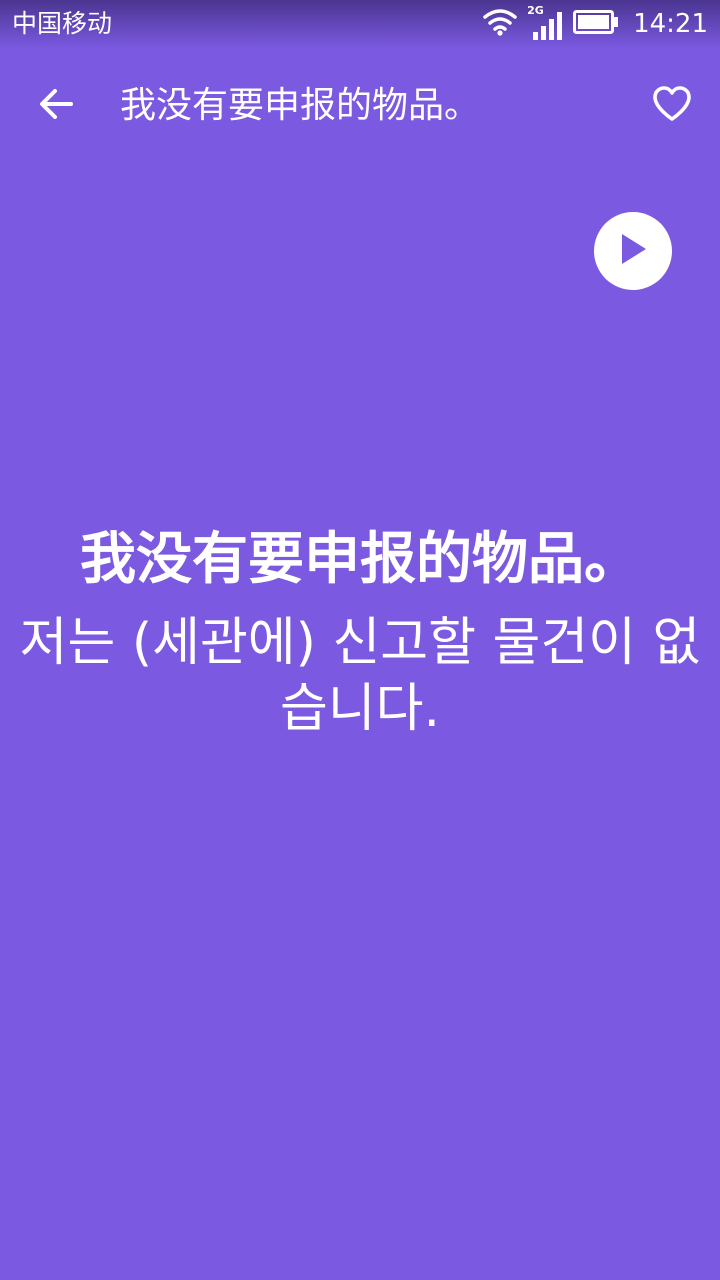  I want to click on app-bar: 我没有要申报的物品。, so click(360, 108).